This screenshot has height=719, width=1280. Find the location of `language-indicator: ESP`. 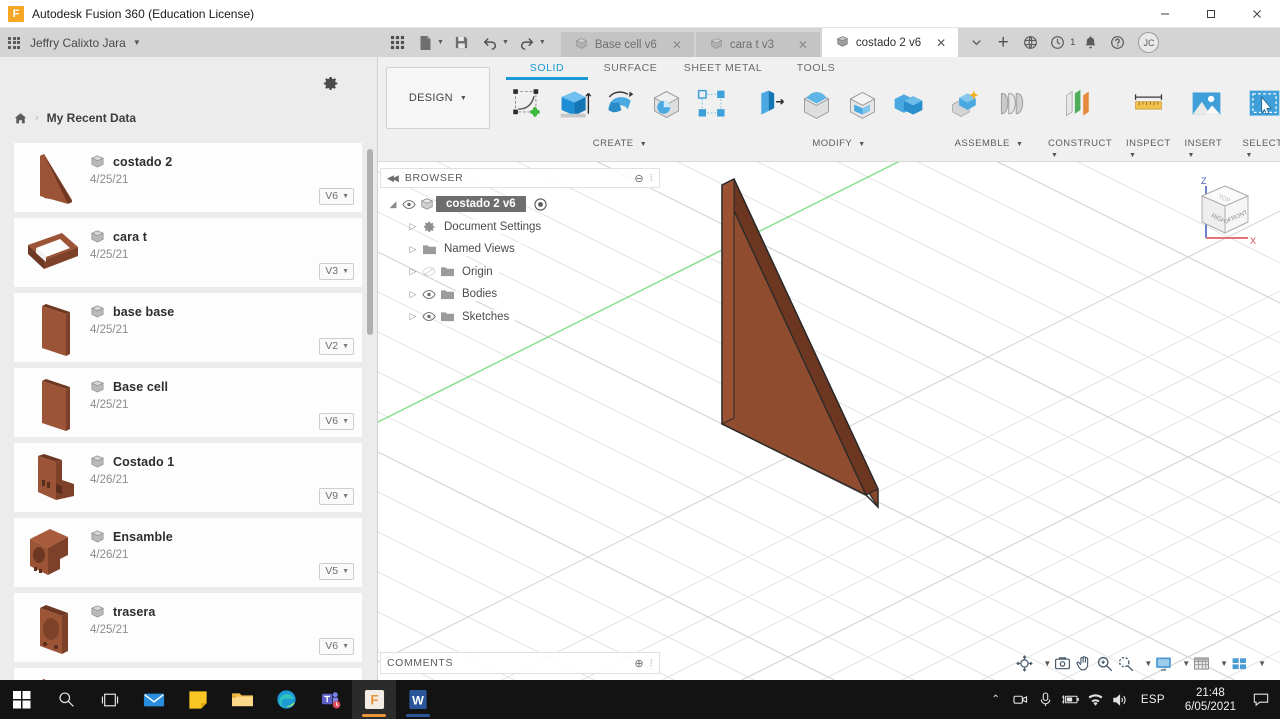

language-indicator: ESP is located at coordinates (1154, 700).